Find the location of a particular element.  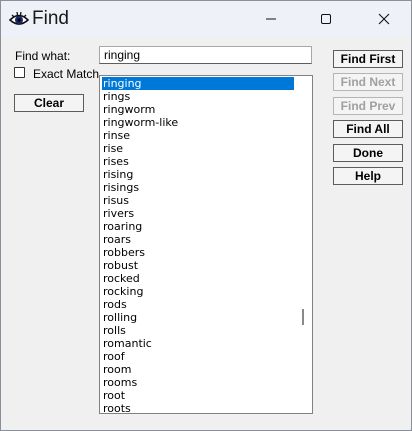

list-item: ringworm is located at coordinates (198, 109).